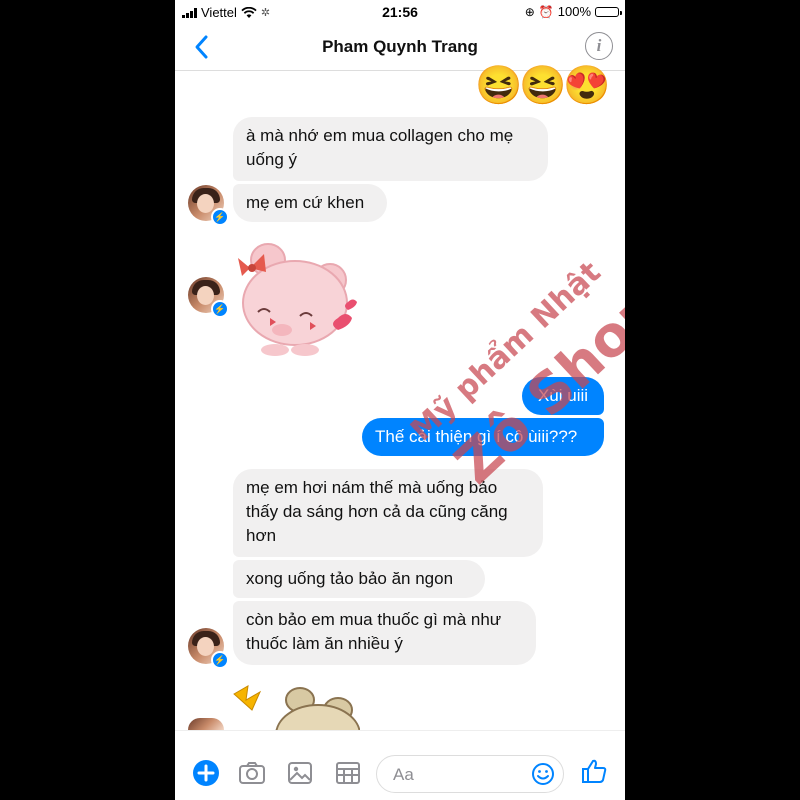 Image resolution: width=800 pixels, height=800 pixels. Describe the element at coordinates (295, 705) in the screenshot. I see `bear-sticker-partial` at that location.